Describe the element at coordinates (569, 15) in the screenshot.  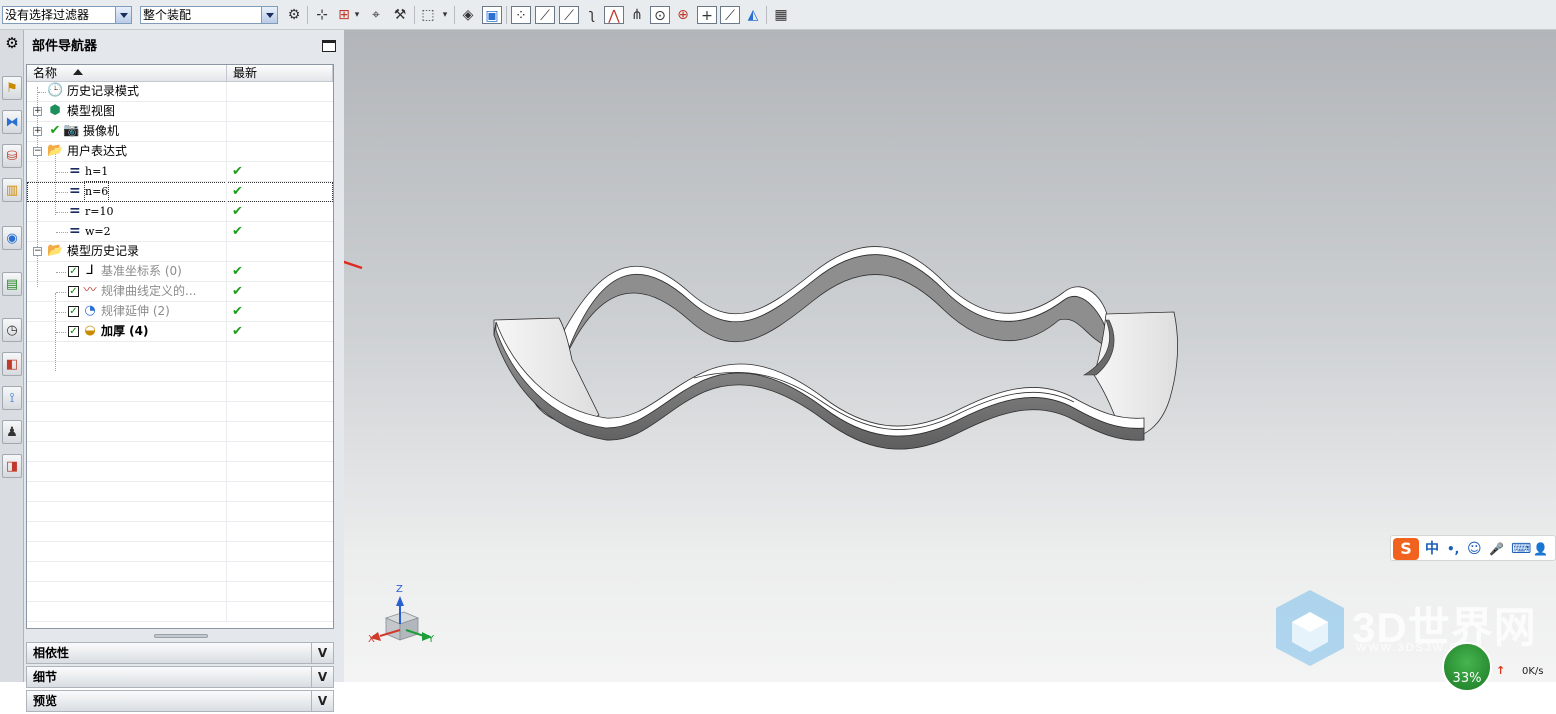
I see `mid-point-icon: ⟋` at that location.